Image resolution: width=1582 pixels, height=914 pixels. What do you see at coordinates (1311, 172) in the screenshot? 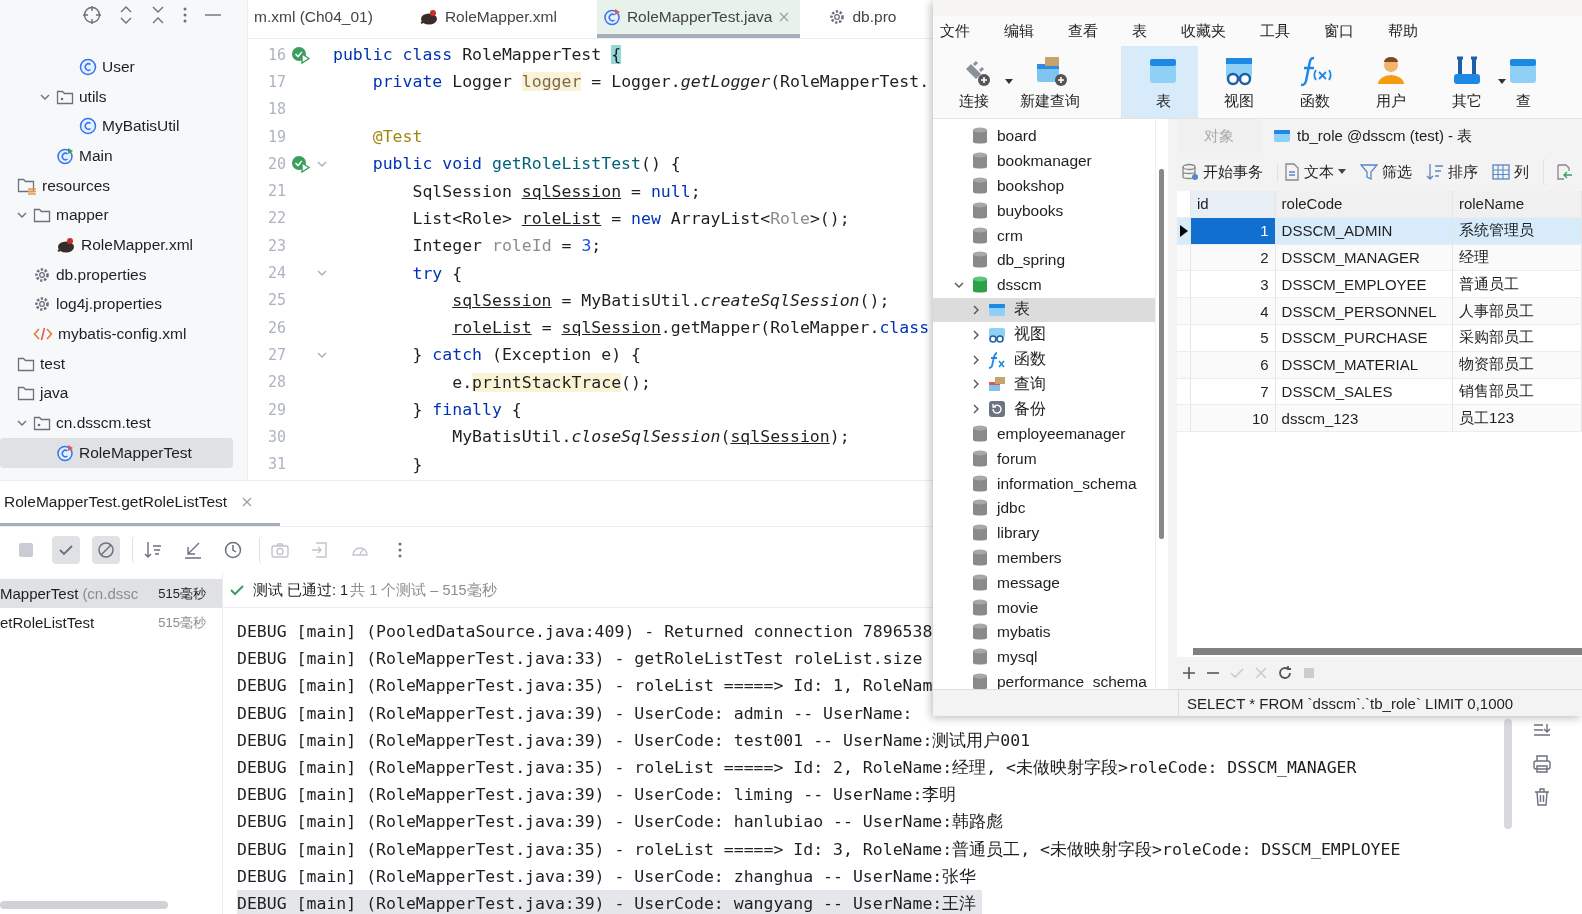
I see `toolbar-button: 文本` at bounding box center [1311, 172].